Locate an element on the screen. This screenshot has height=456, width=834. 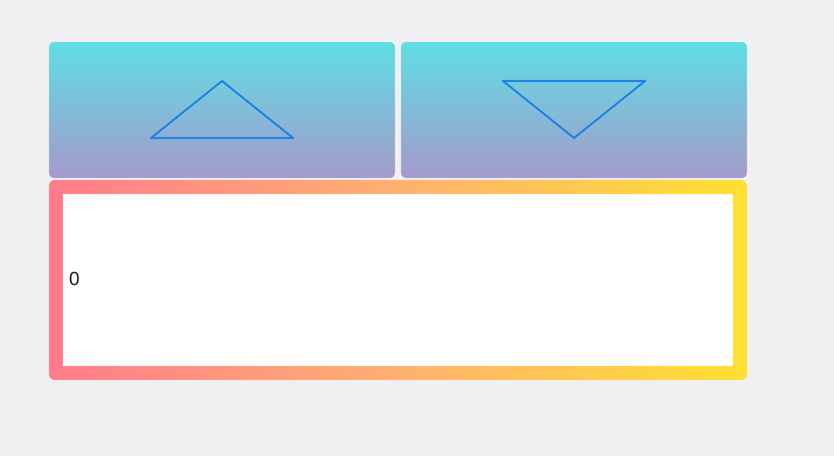
down-button is located at coordinates (574, 110).